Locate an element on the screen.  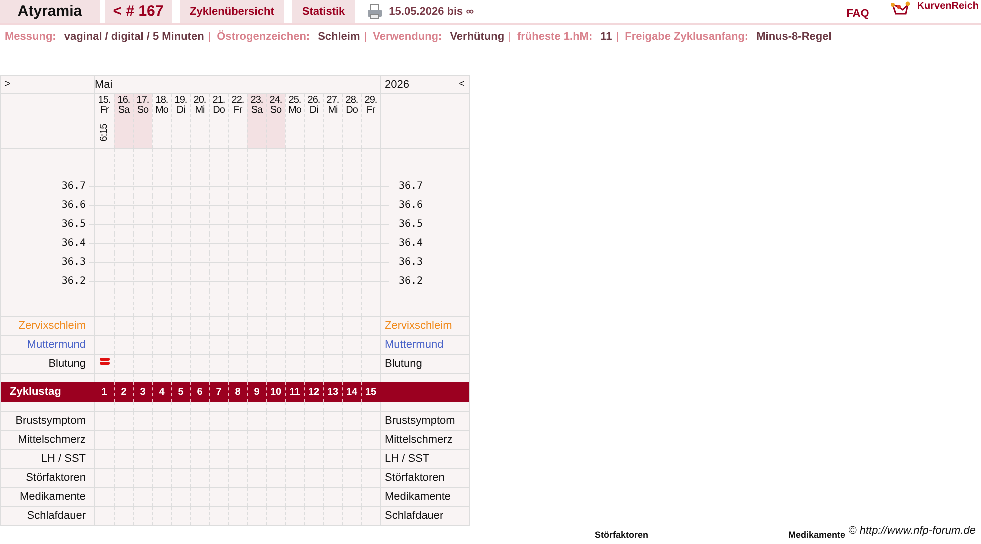
info-value: 11 is located at coordinates (606, 37).